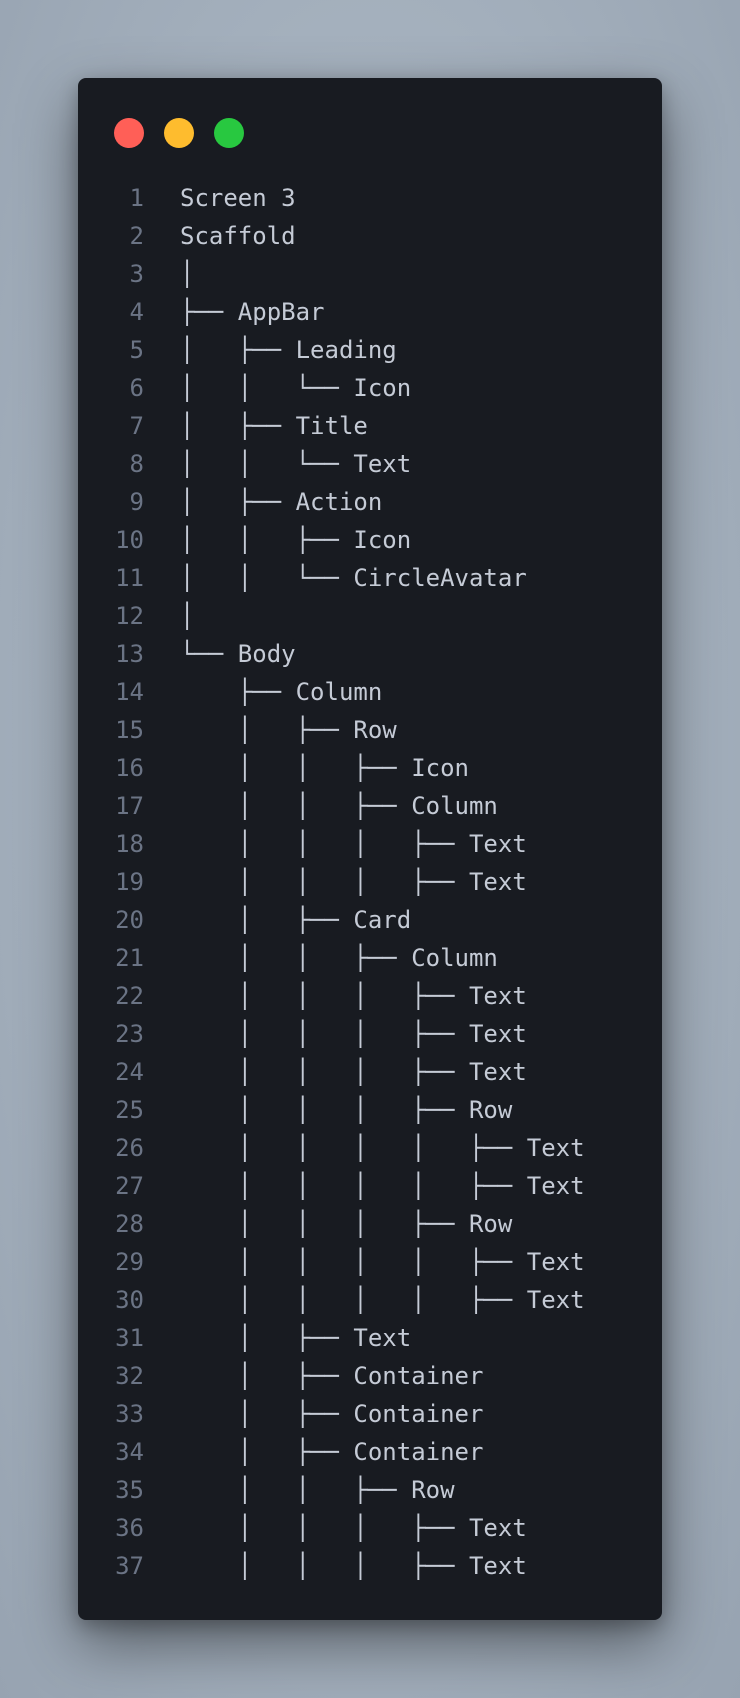  Describe the element at coordinates (317, 1490) in the screenshot. I see `line-text: │ │ ├── Row` at that location.